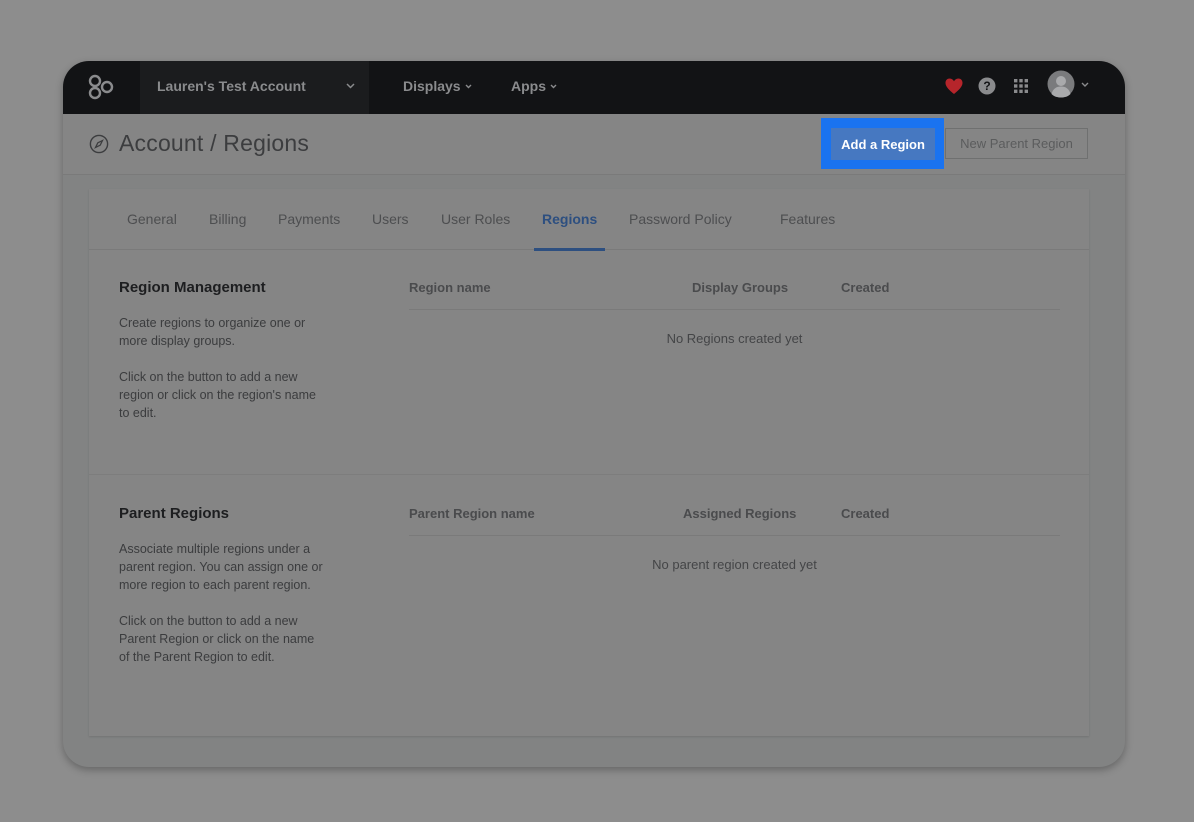  What do you see at coordinates (594, 87) in the screenshot?
I see `top-nav: Lauren's Test Account Displays Apps ?` at bounding box center [594, 87].